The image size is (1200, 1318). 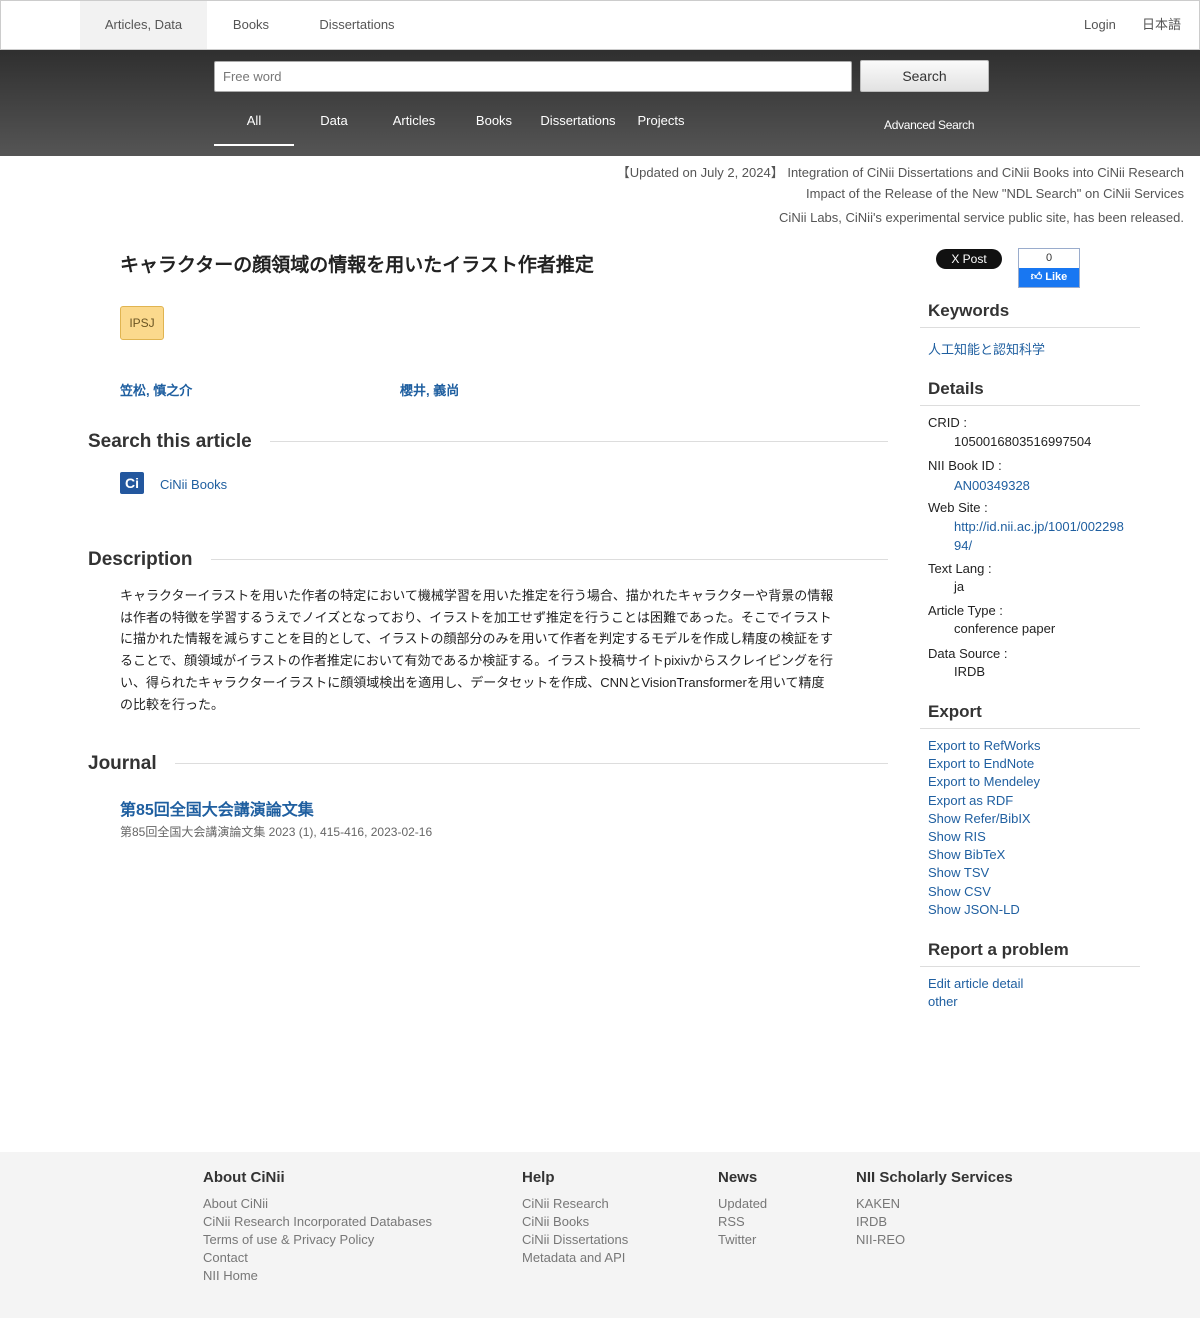 I want to click on footer-heading-about: About CiNii, so click(x=244, y=1177).